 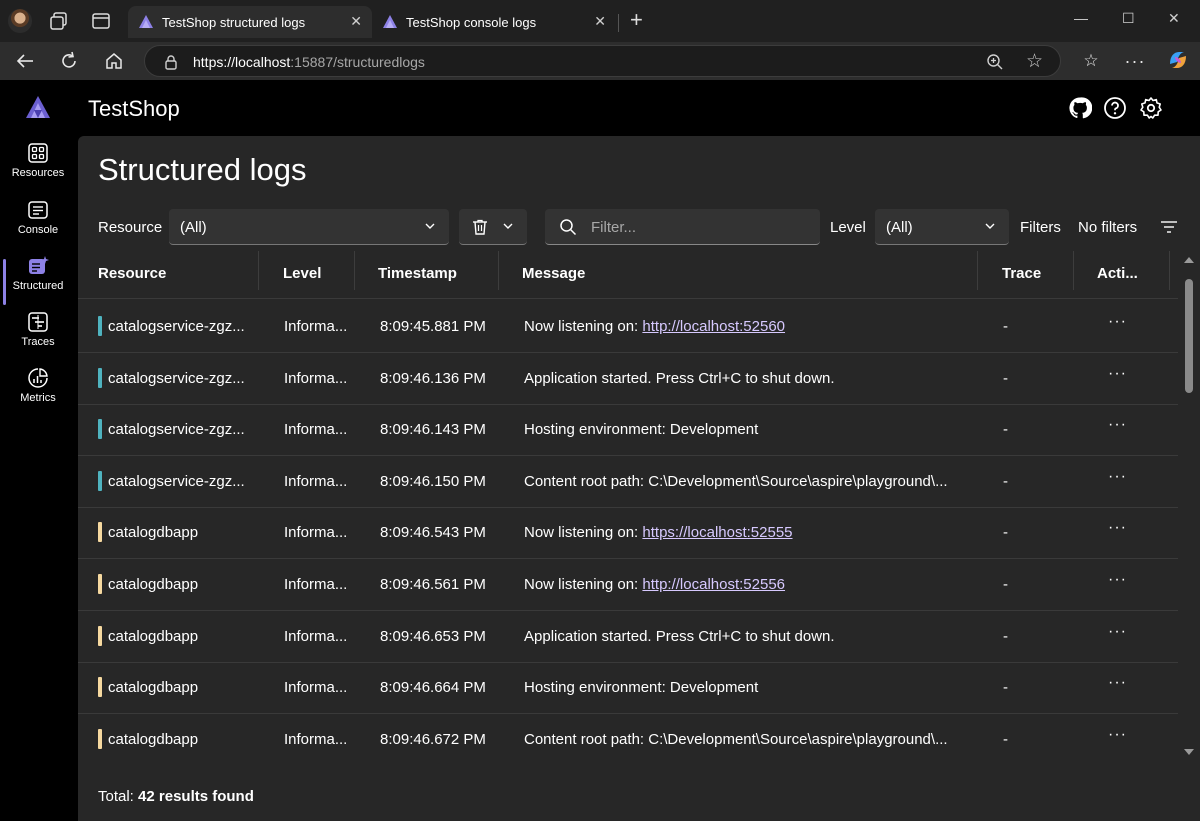 What do you see at coordinates (114, 61) in the screenshot?
I see `home-icon` at bounding box center [114, 61].